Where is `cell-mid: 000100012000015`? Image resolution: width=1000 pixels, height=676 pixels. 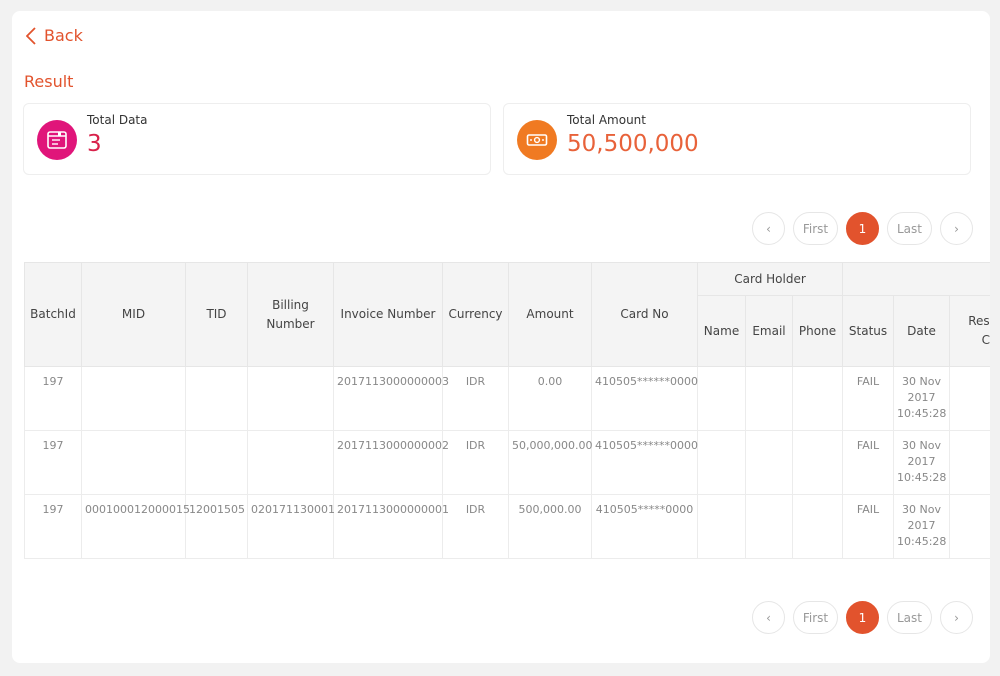 cell-mid: 000100012000015 is located at coordinates (135, 526).